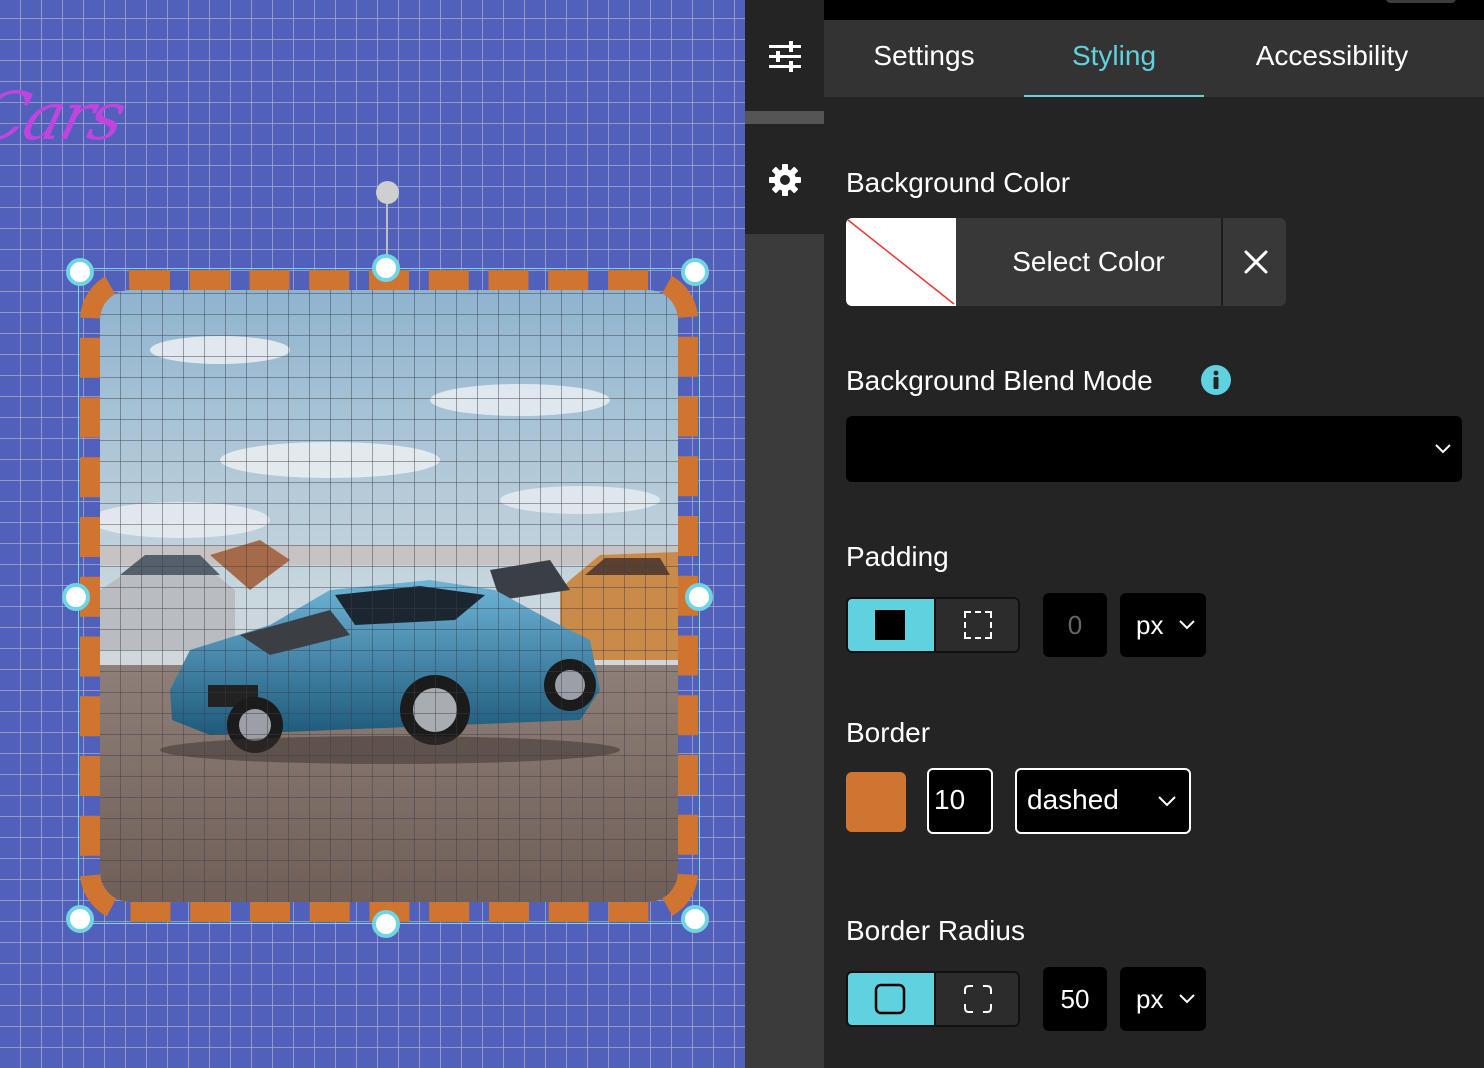 The width and height of the screenshot is (1484, 1068). Describe the element at coordinates (924, 58) in the screenshot. I see `tab-settings: Settings` at that location.